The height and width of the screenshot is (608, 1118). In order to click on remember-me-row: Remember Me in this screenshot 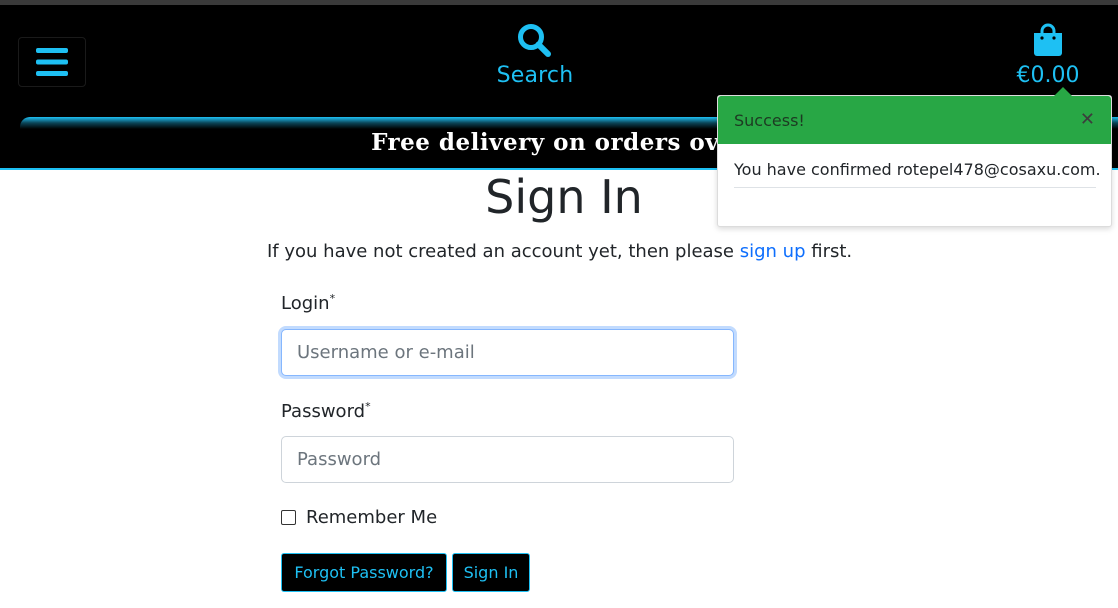, I will do `click(359, 517)`.